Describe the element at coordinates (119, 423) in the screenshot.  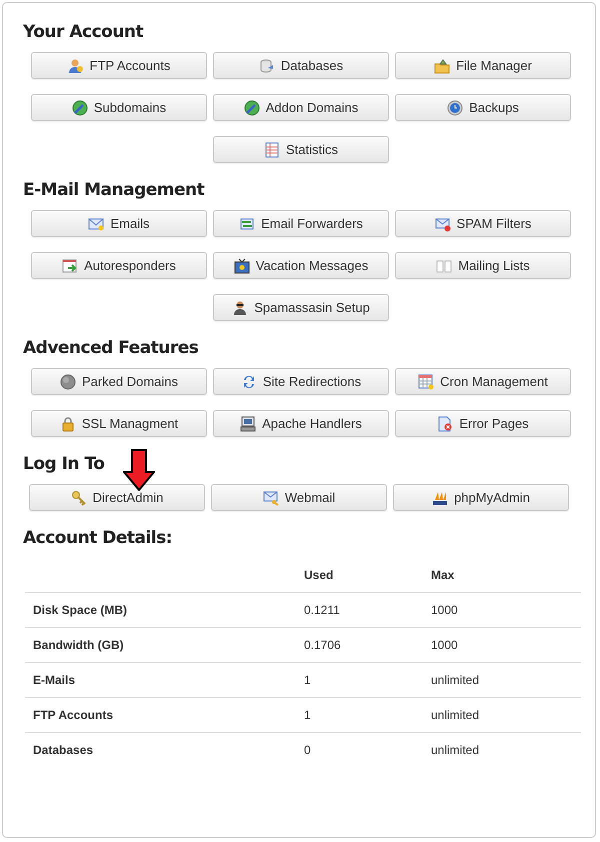
I see `nav-button: SSL Managment` at that location.